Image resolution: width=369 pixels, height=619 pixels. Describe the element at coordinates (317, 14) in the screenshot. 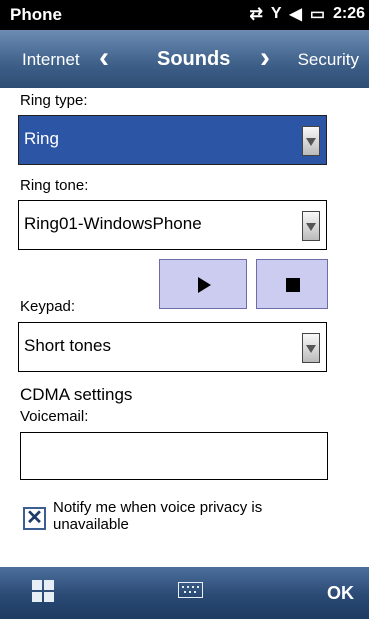

I see `battery-icon: ▭` at that location.